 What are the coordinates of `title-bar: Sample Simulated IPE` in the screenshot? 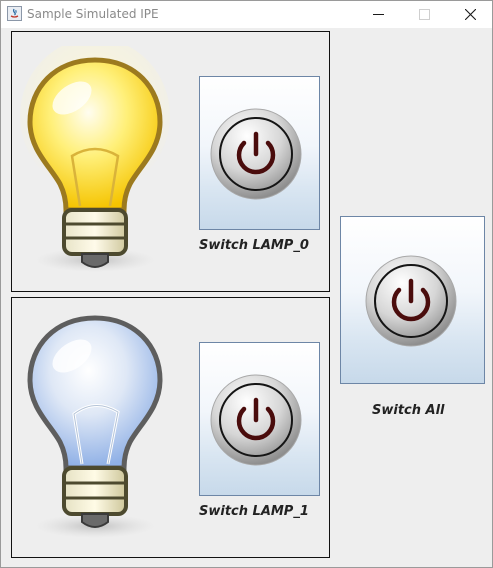 It's located at (246, 14).